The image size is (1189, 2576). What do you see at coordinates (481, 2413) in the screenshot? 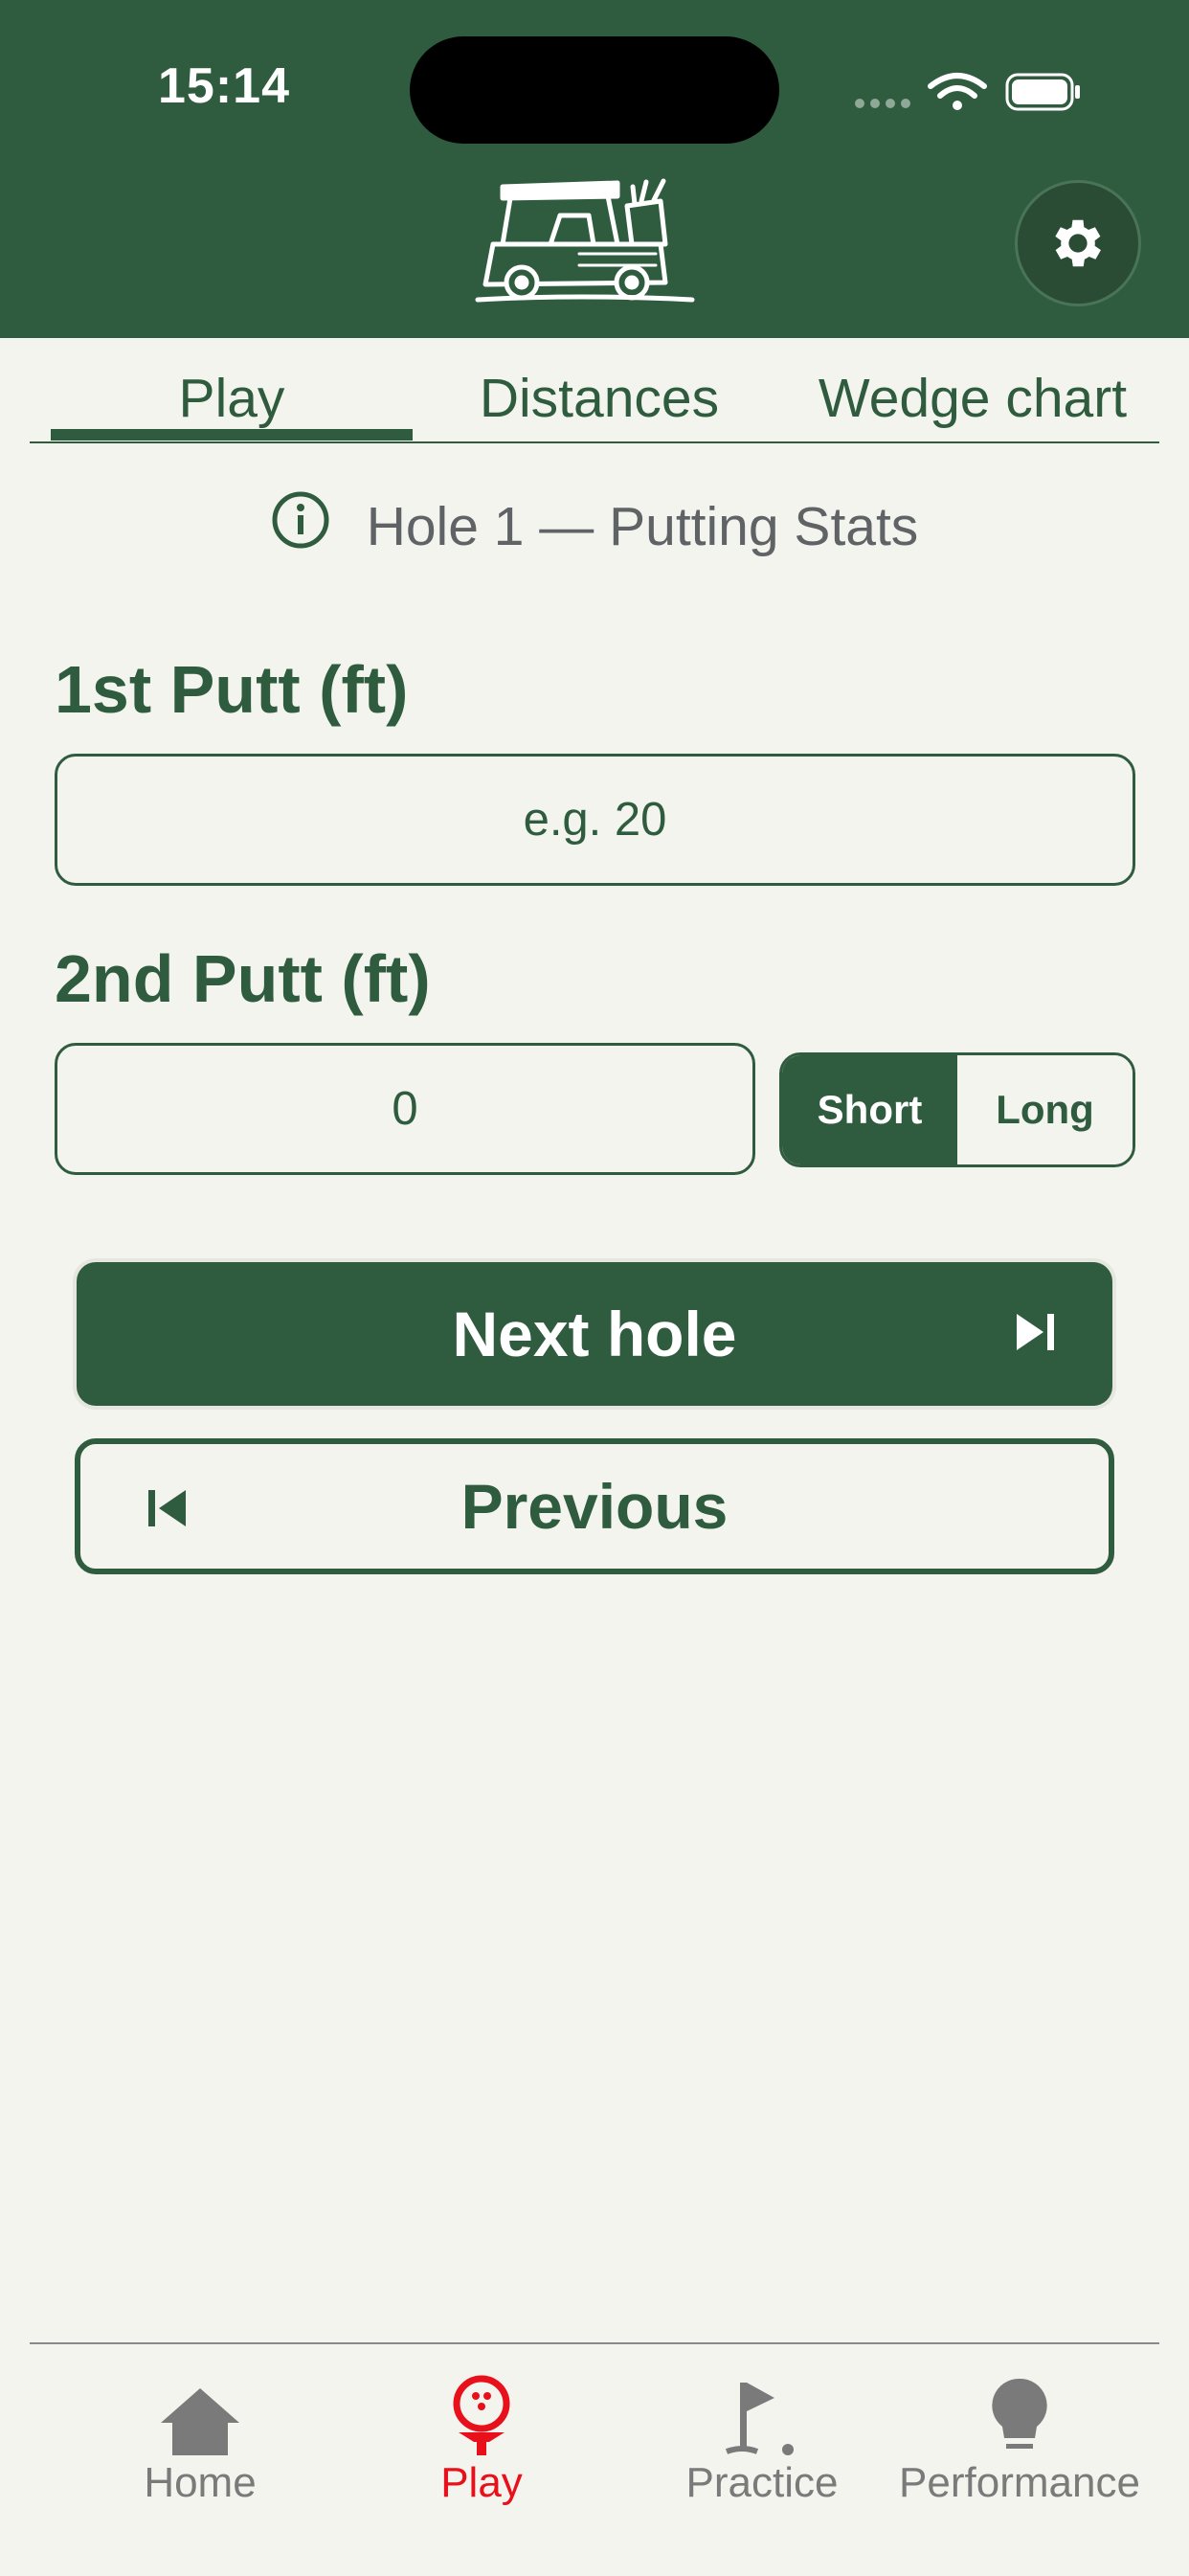
I see `golf-ball-tee-icon` at bounding box center [481, 2413].